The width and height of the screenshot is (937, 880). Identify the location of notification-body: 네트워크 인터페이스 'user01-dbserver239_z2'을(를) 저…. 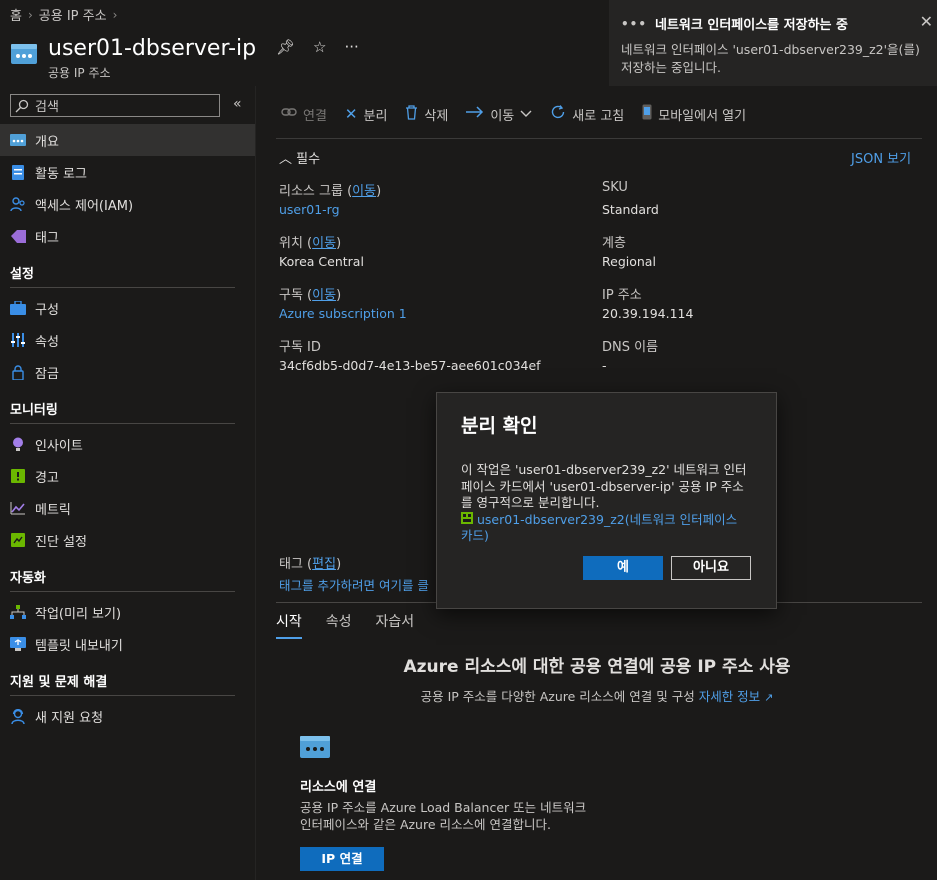
(770, 58).